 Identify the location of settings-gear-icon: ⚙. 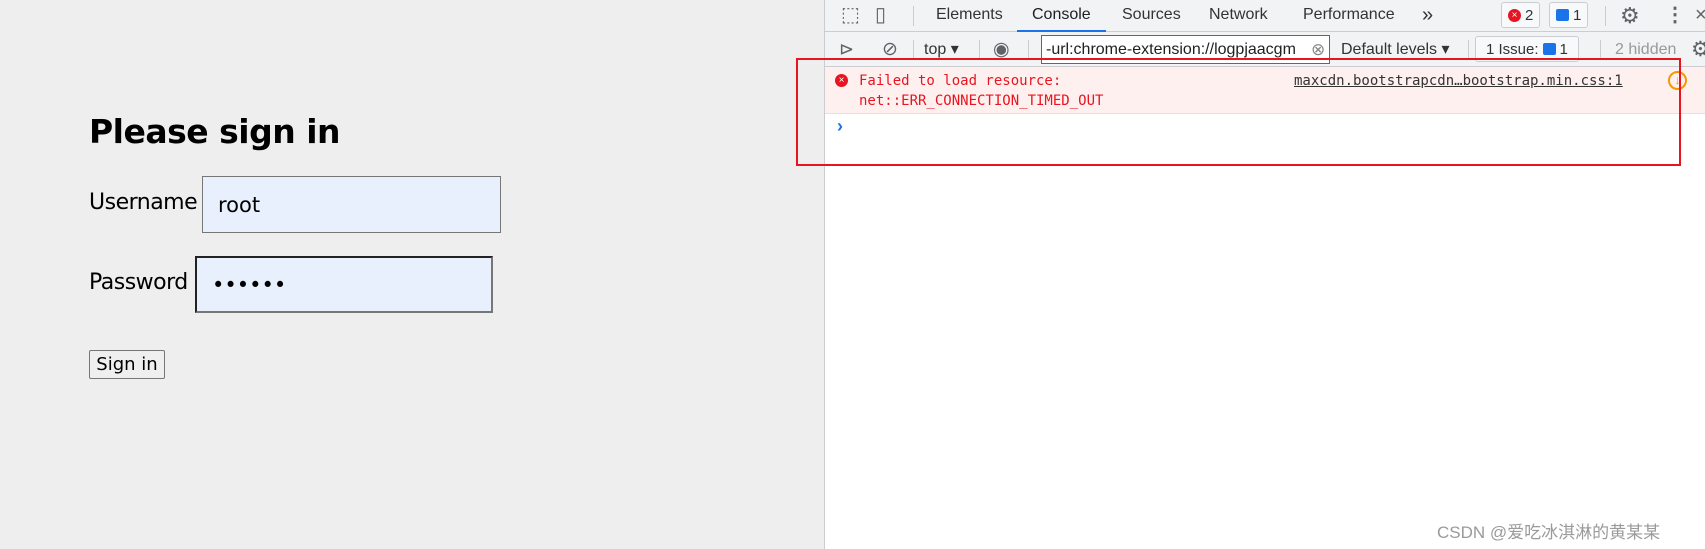
(1630, 16).